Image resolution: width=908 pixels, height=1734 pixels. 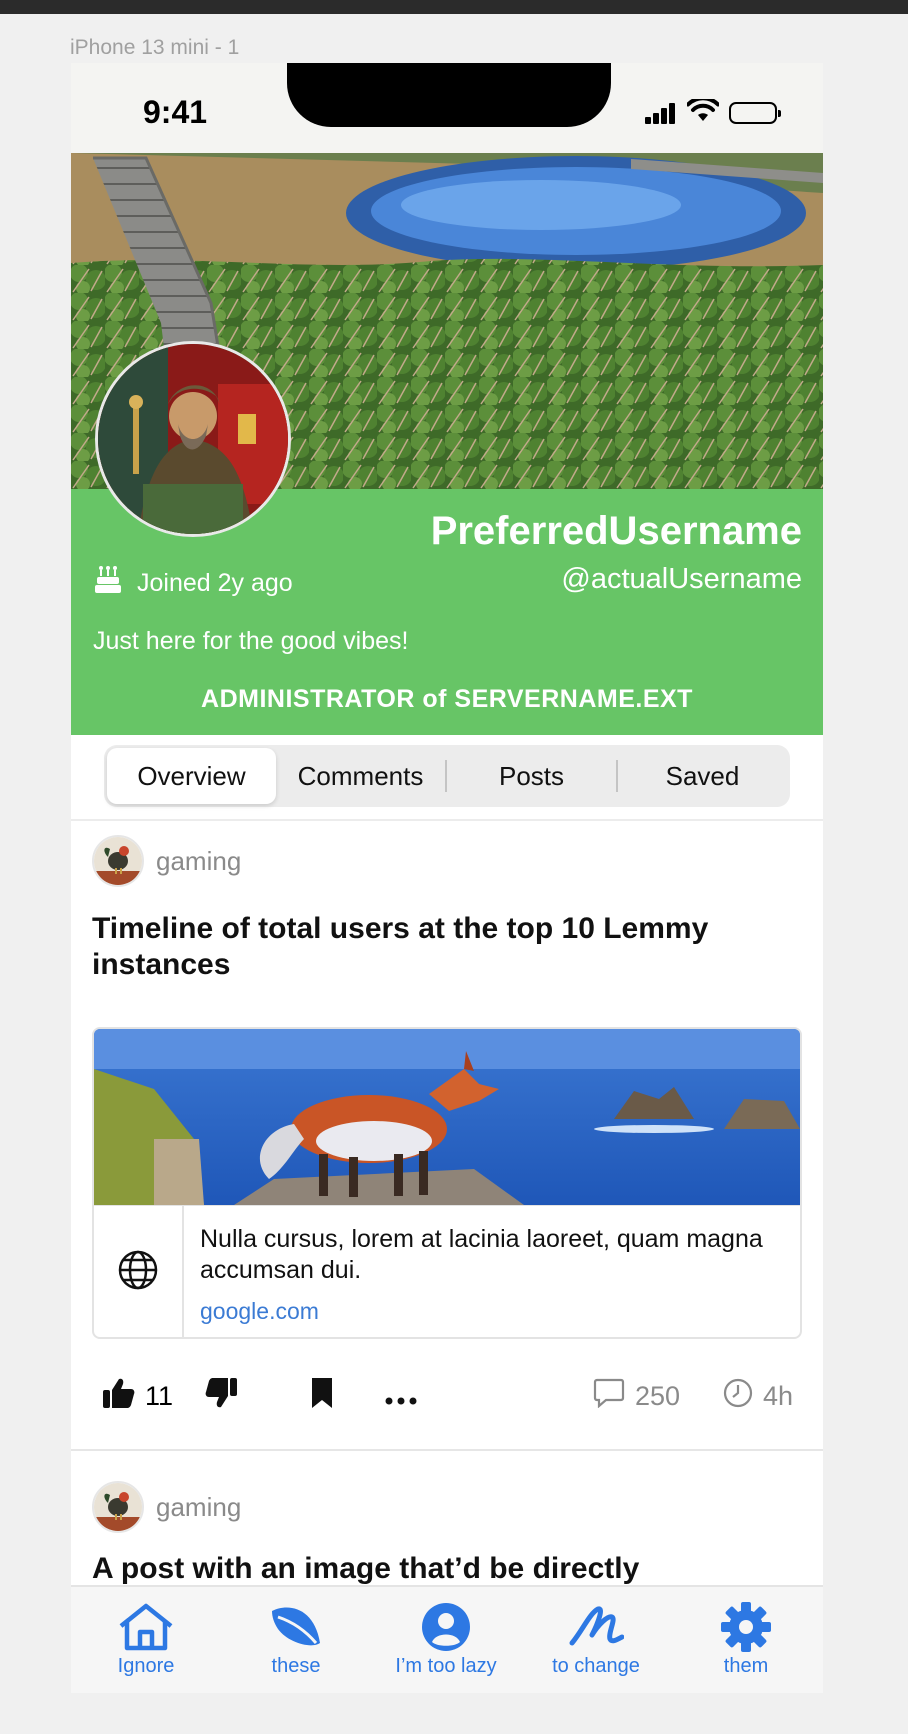 What do you see at coordinates (118, 1396) in the screenshot?
I see `thumbs-up-icon` at bounding box center [118, 1396].